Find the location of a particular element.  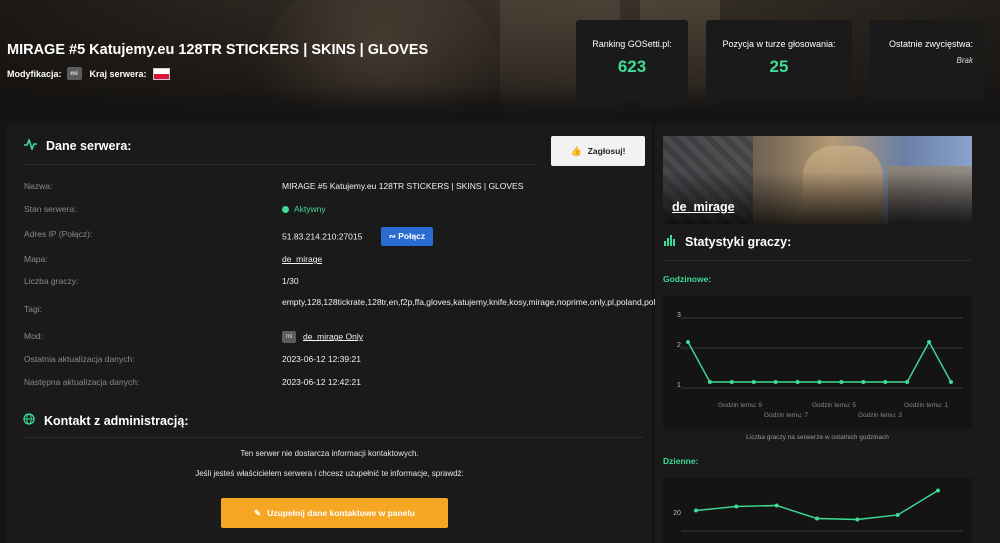

row-key: Adres IP (Połącz): is located at coordinates (58, 234).